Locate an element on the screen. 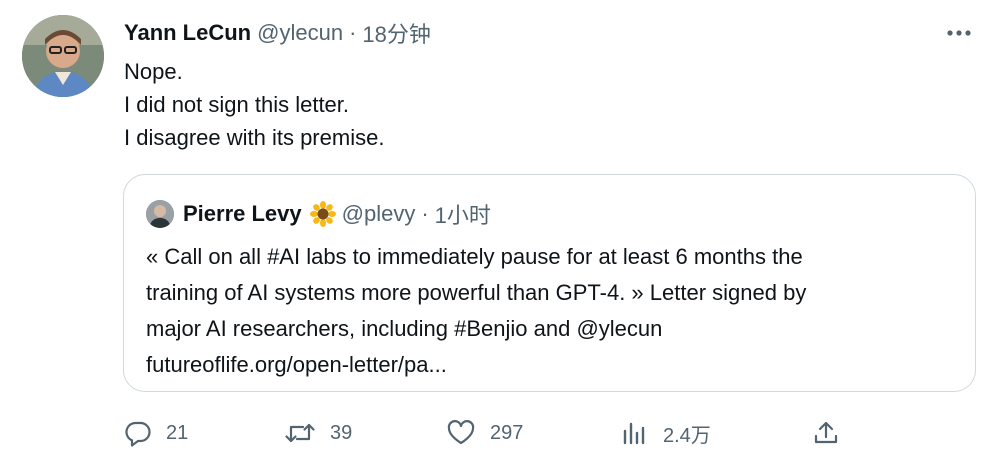 The image size is (1000, 452). author-name: Yann LeCun is located at coordinates (187, 33).